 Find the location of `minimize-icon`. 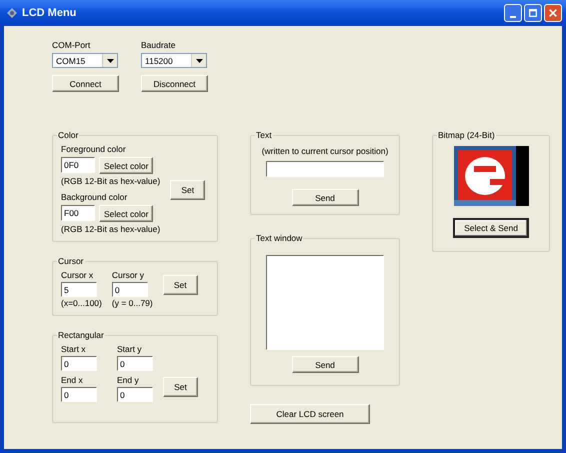

minimize-icon is located at coordinates (513, 17).